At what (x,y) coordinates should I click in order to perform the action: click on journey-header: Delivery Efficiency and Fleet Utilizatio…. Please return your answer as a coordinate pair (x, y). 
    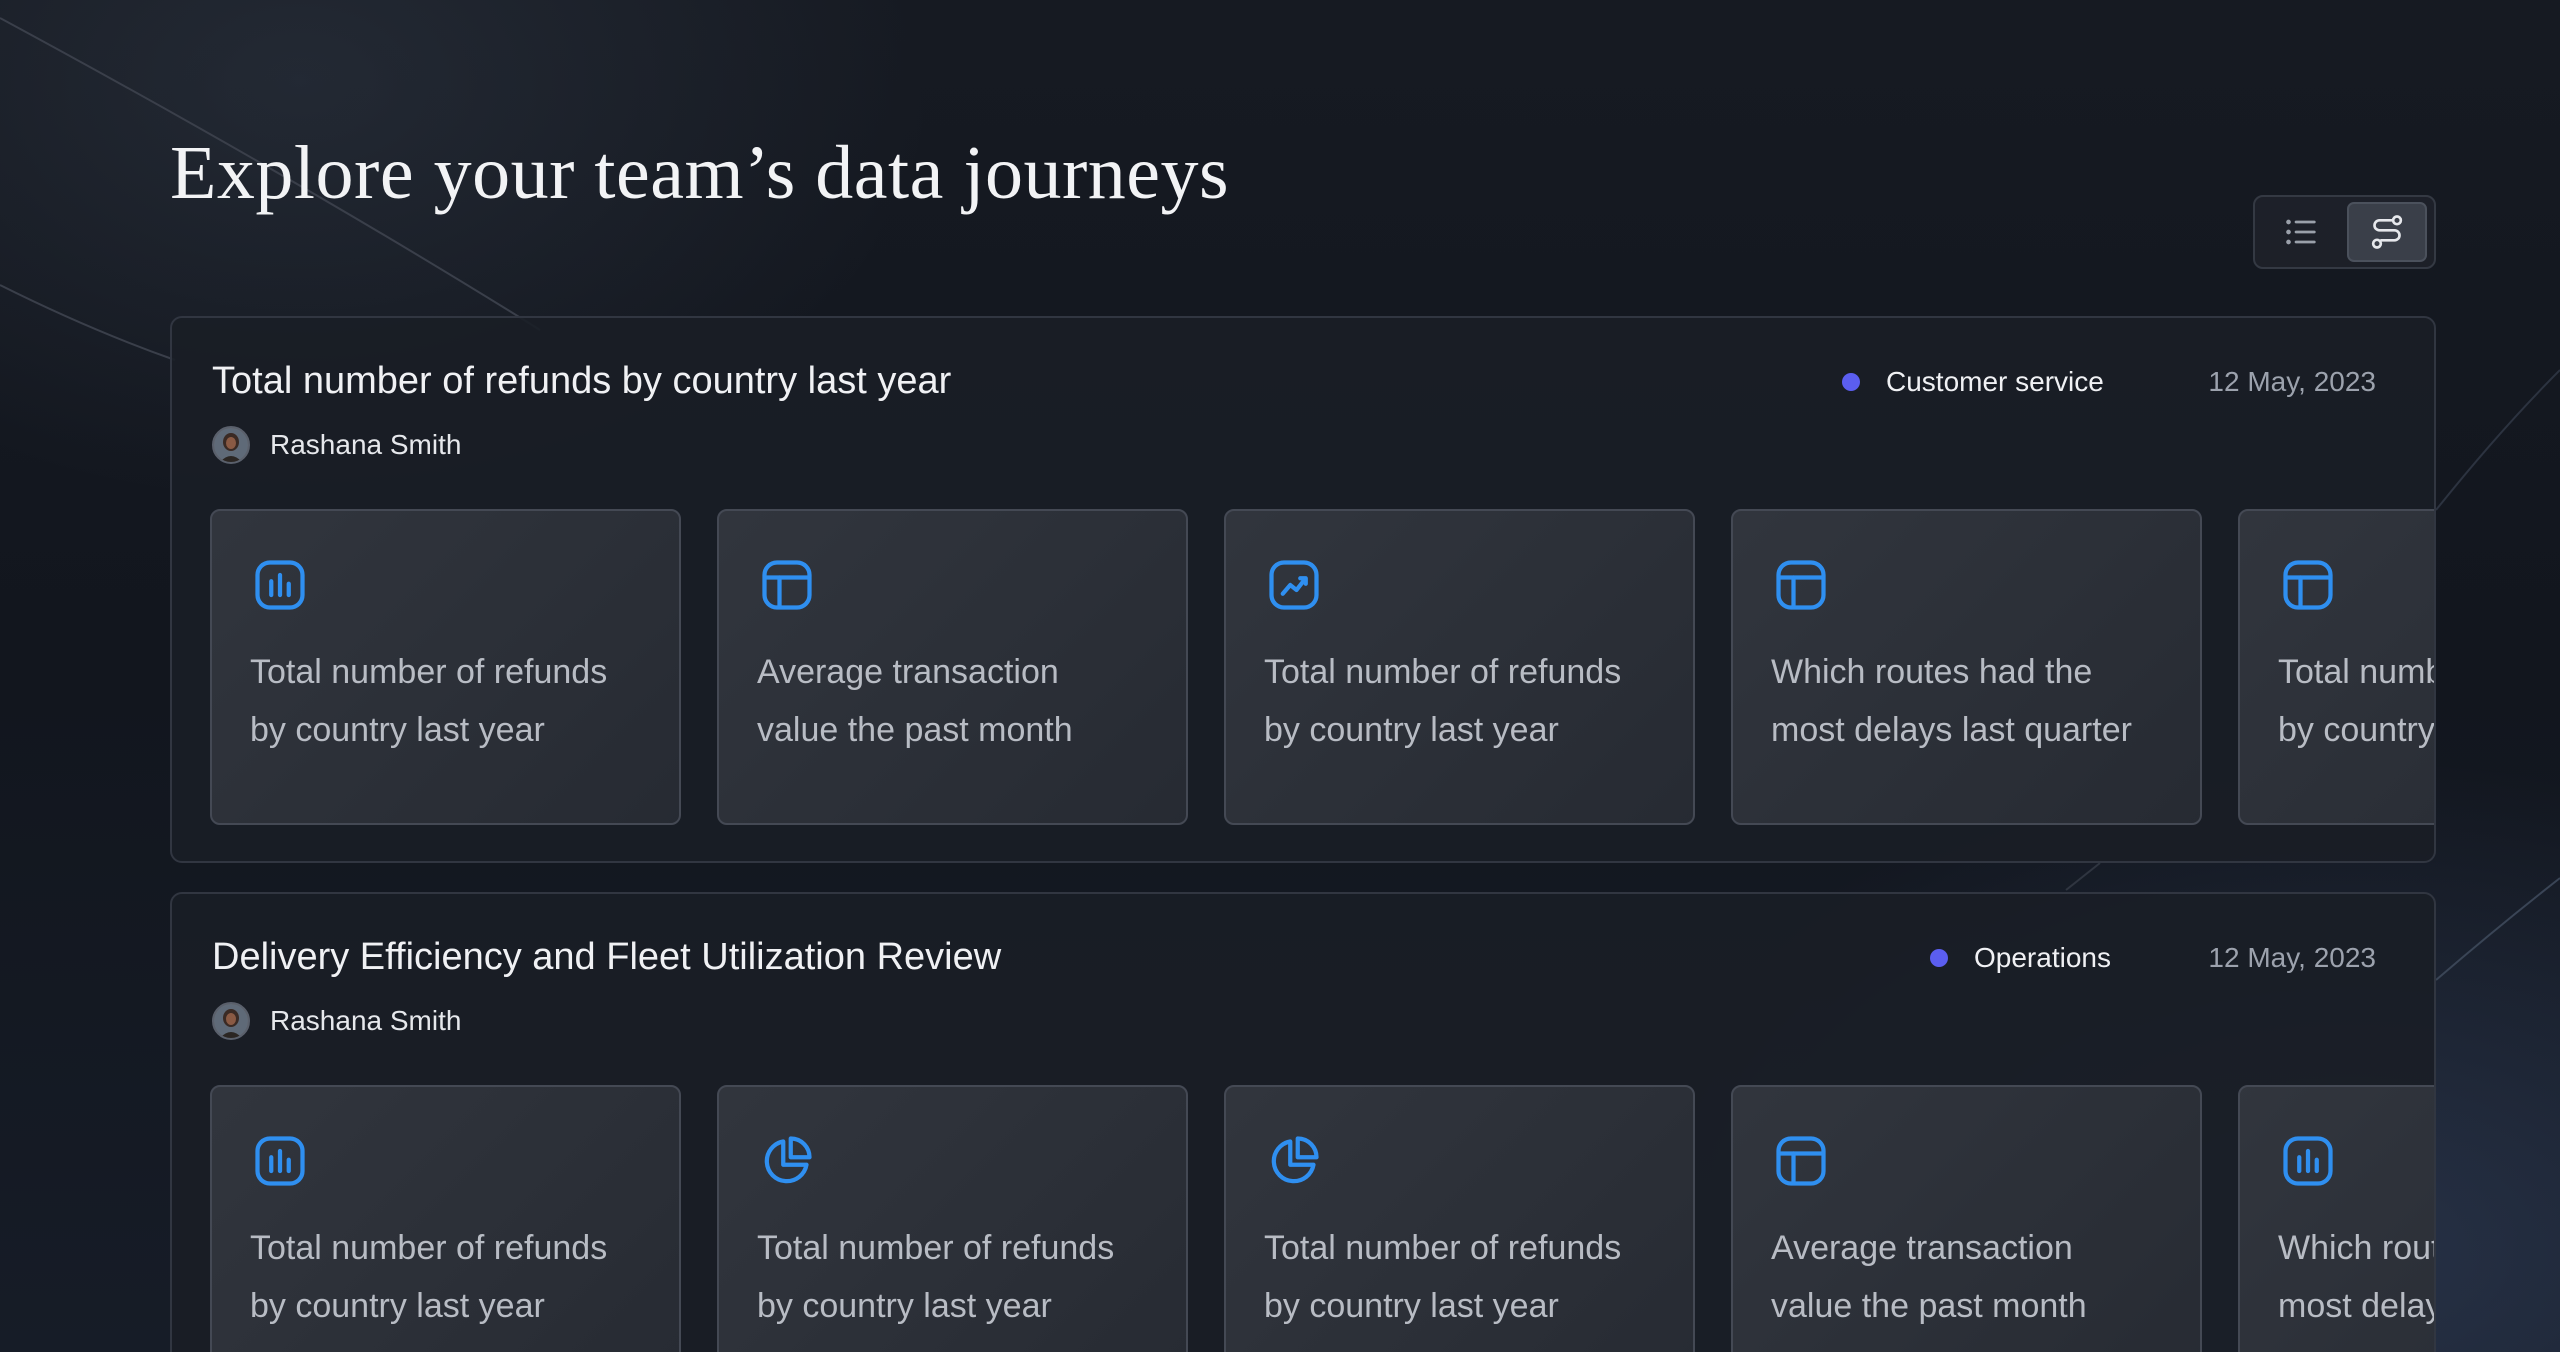
    Looking at the image, I should click on (1303, 974).